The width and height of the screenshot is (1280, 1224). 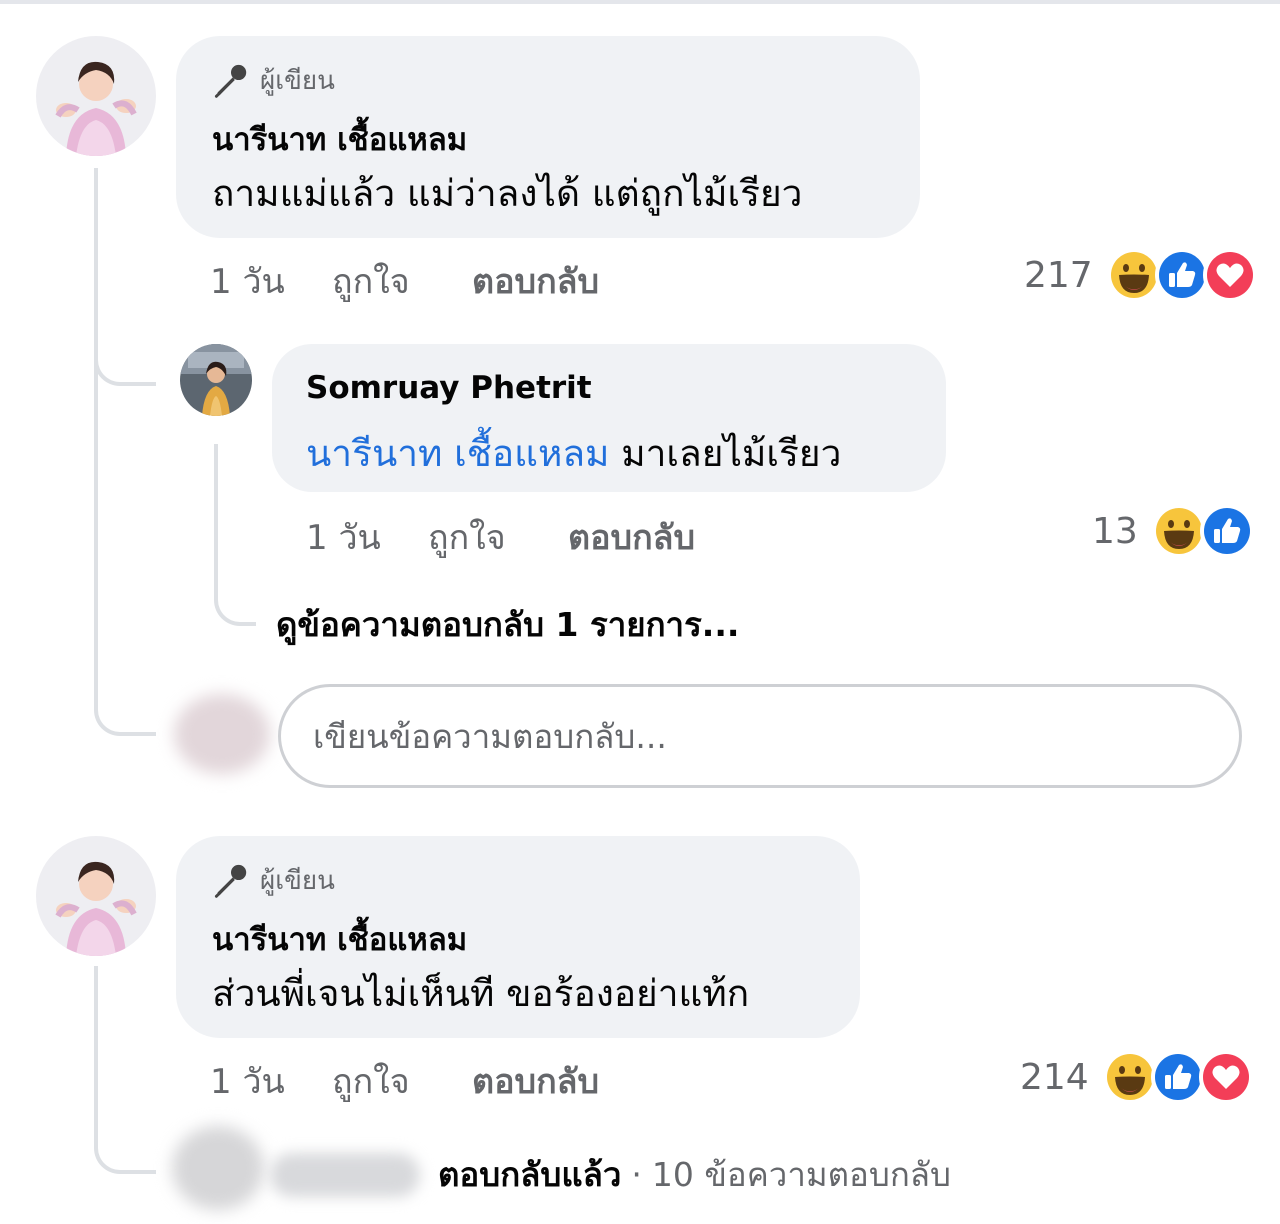 I want to click on replied-verb: ตอบกลับแล้ว, so click(x=530, y=1174).